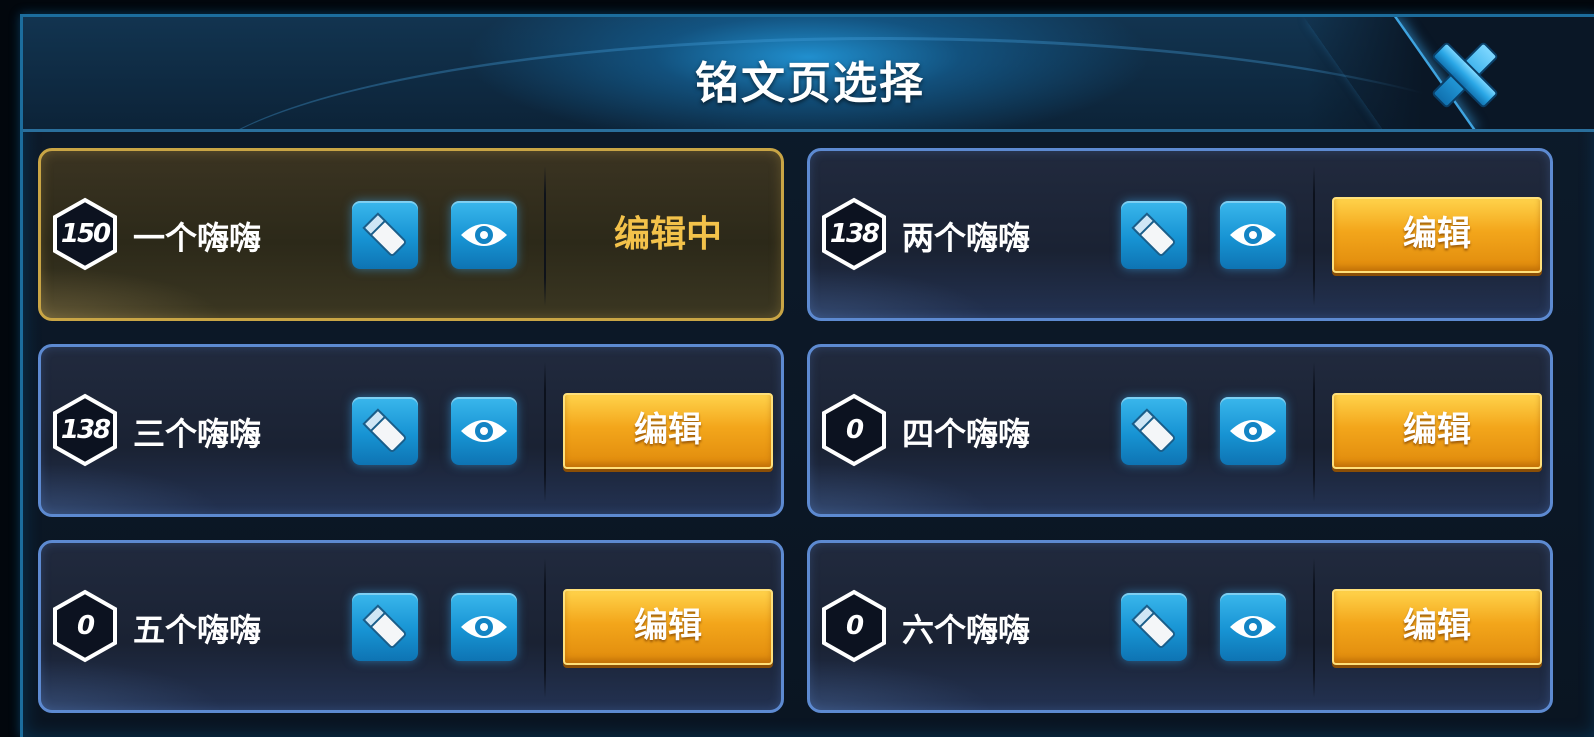 This screenshot has width=1594, height=737. I want to click on rune-page-card: 138 三个嗨嗨 编辑, so click(411, 430).